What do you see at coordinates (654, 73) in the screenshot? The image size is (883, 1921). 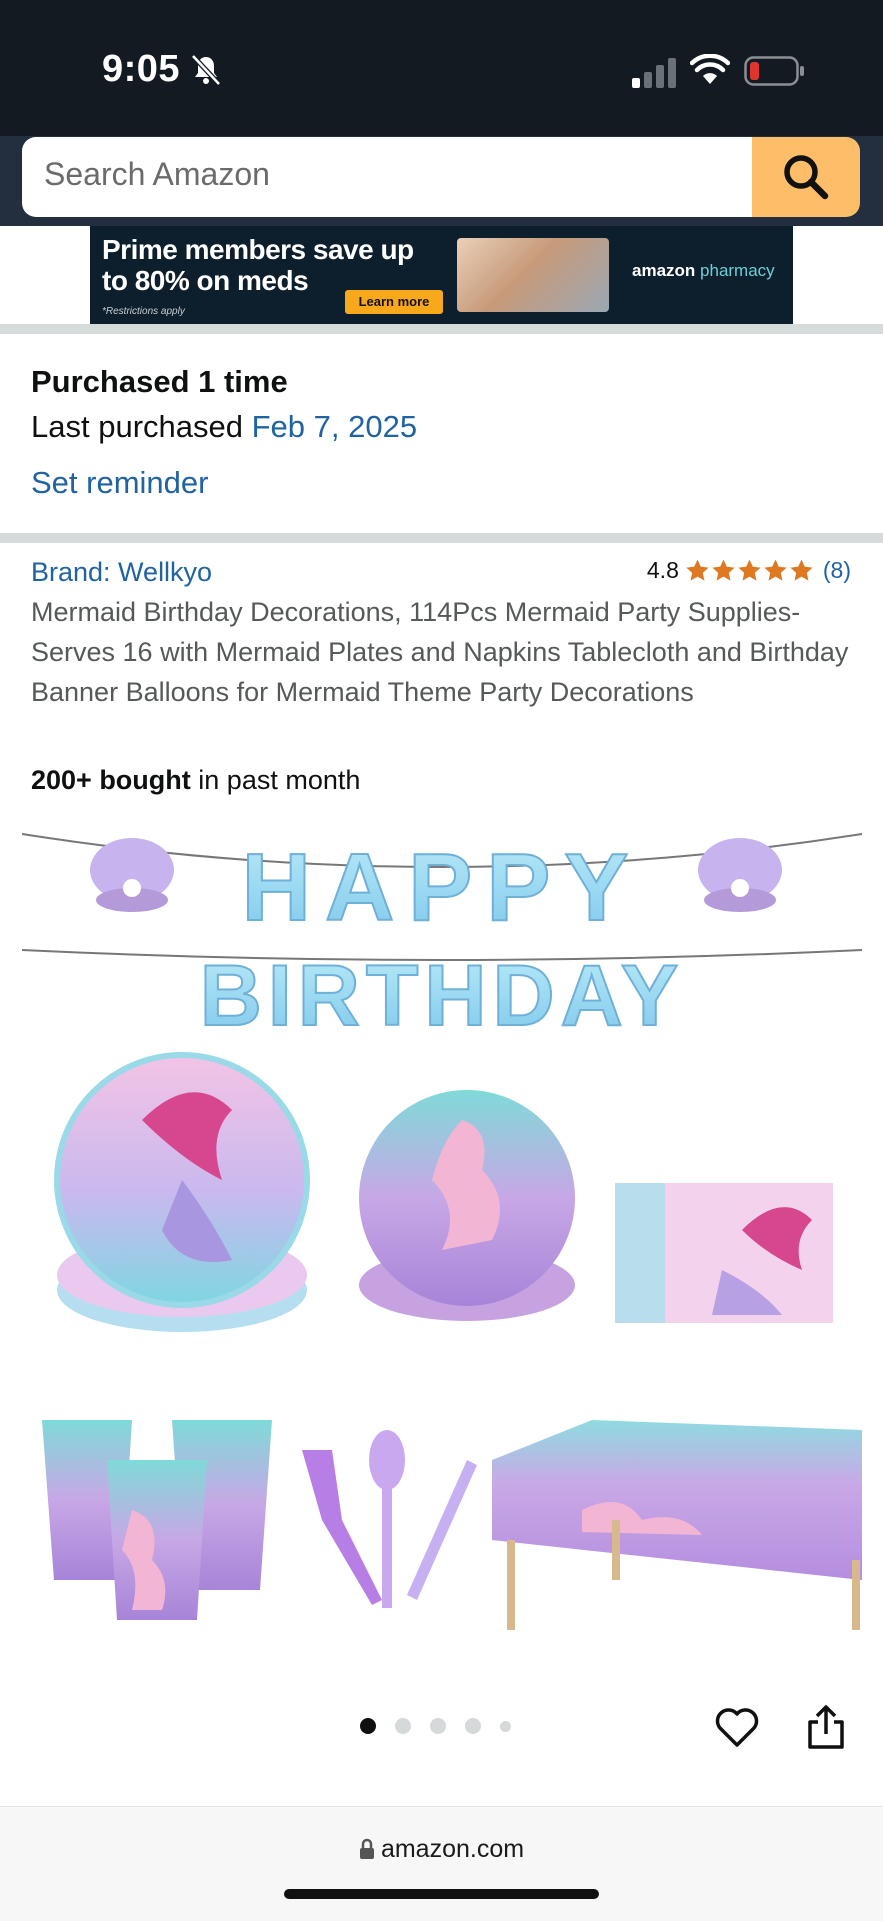 I see `signal-icon` at bounding box center [654, 73].